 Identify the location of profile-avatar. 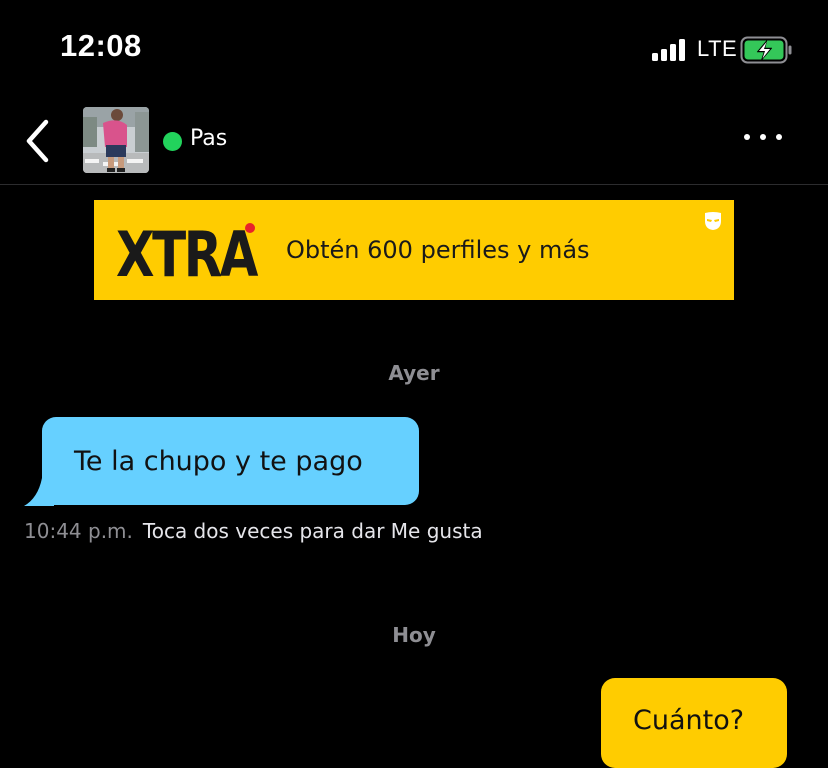
(116, 140).